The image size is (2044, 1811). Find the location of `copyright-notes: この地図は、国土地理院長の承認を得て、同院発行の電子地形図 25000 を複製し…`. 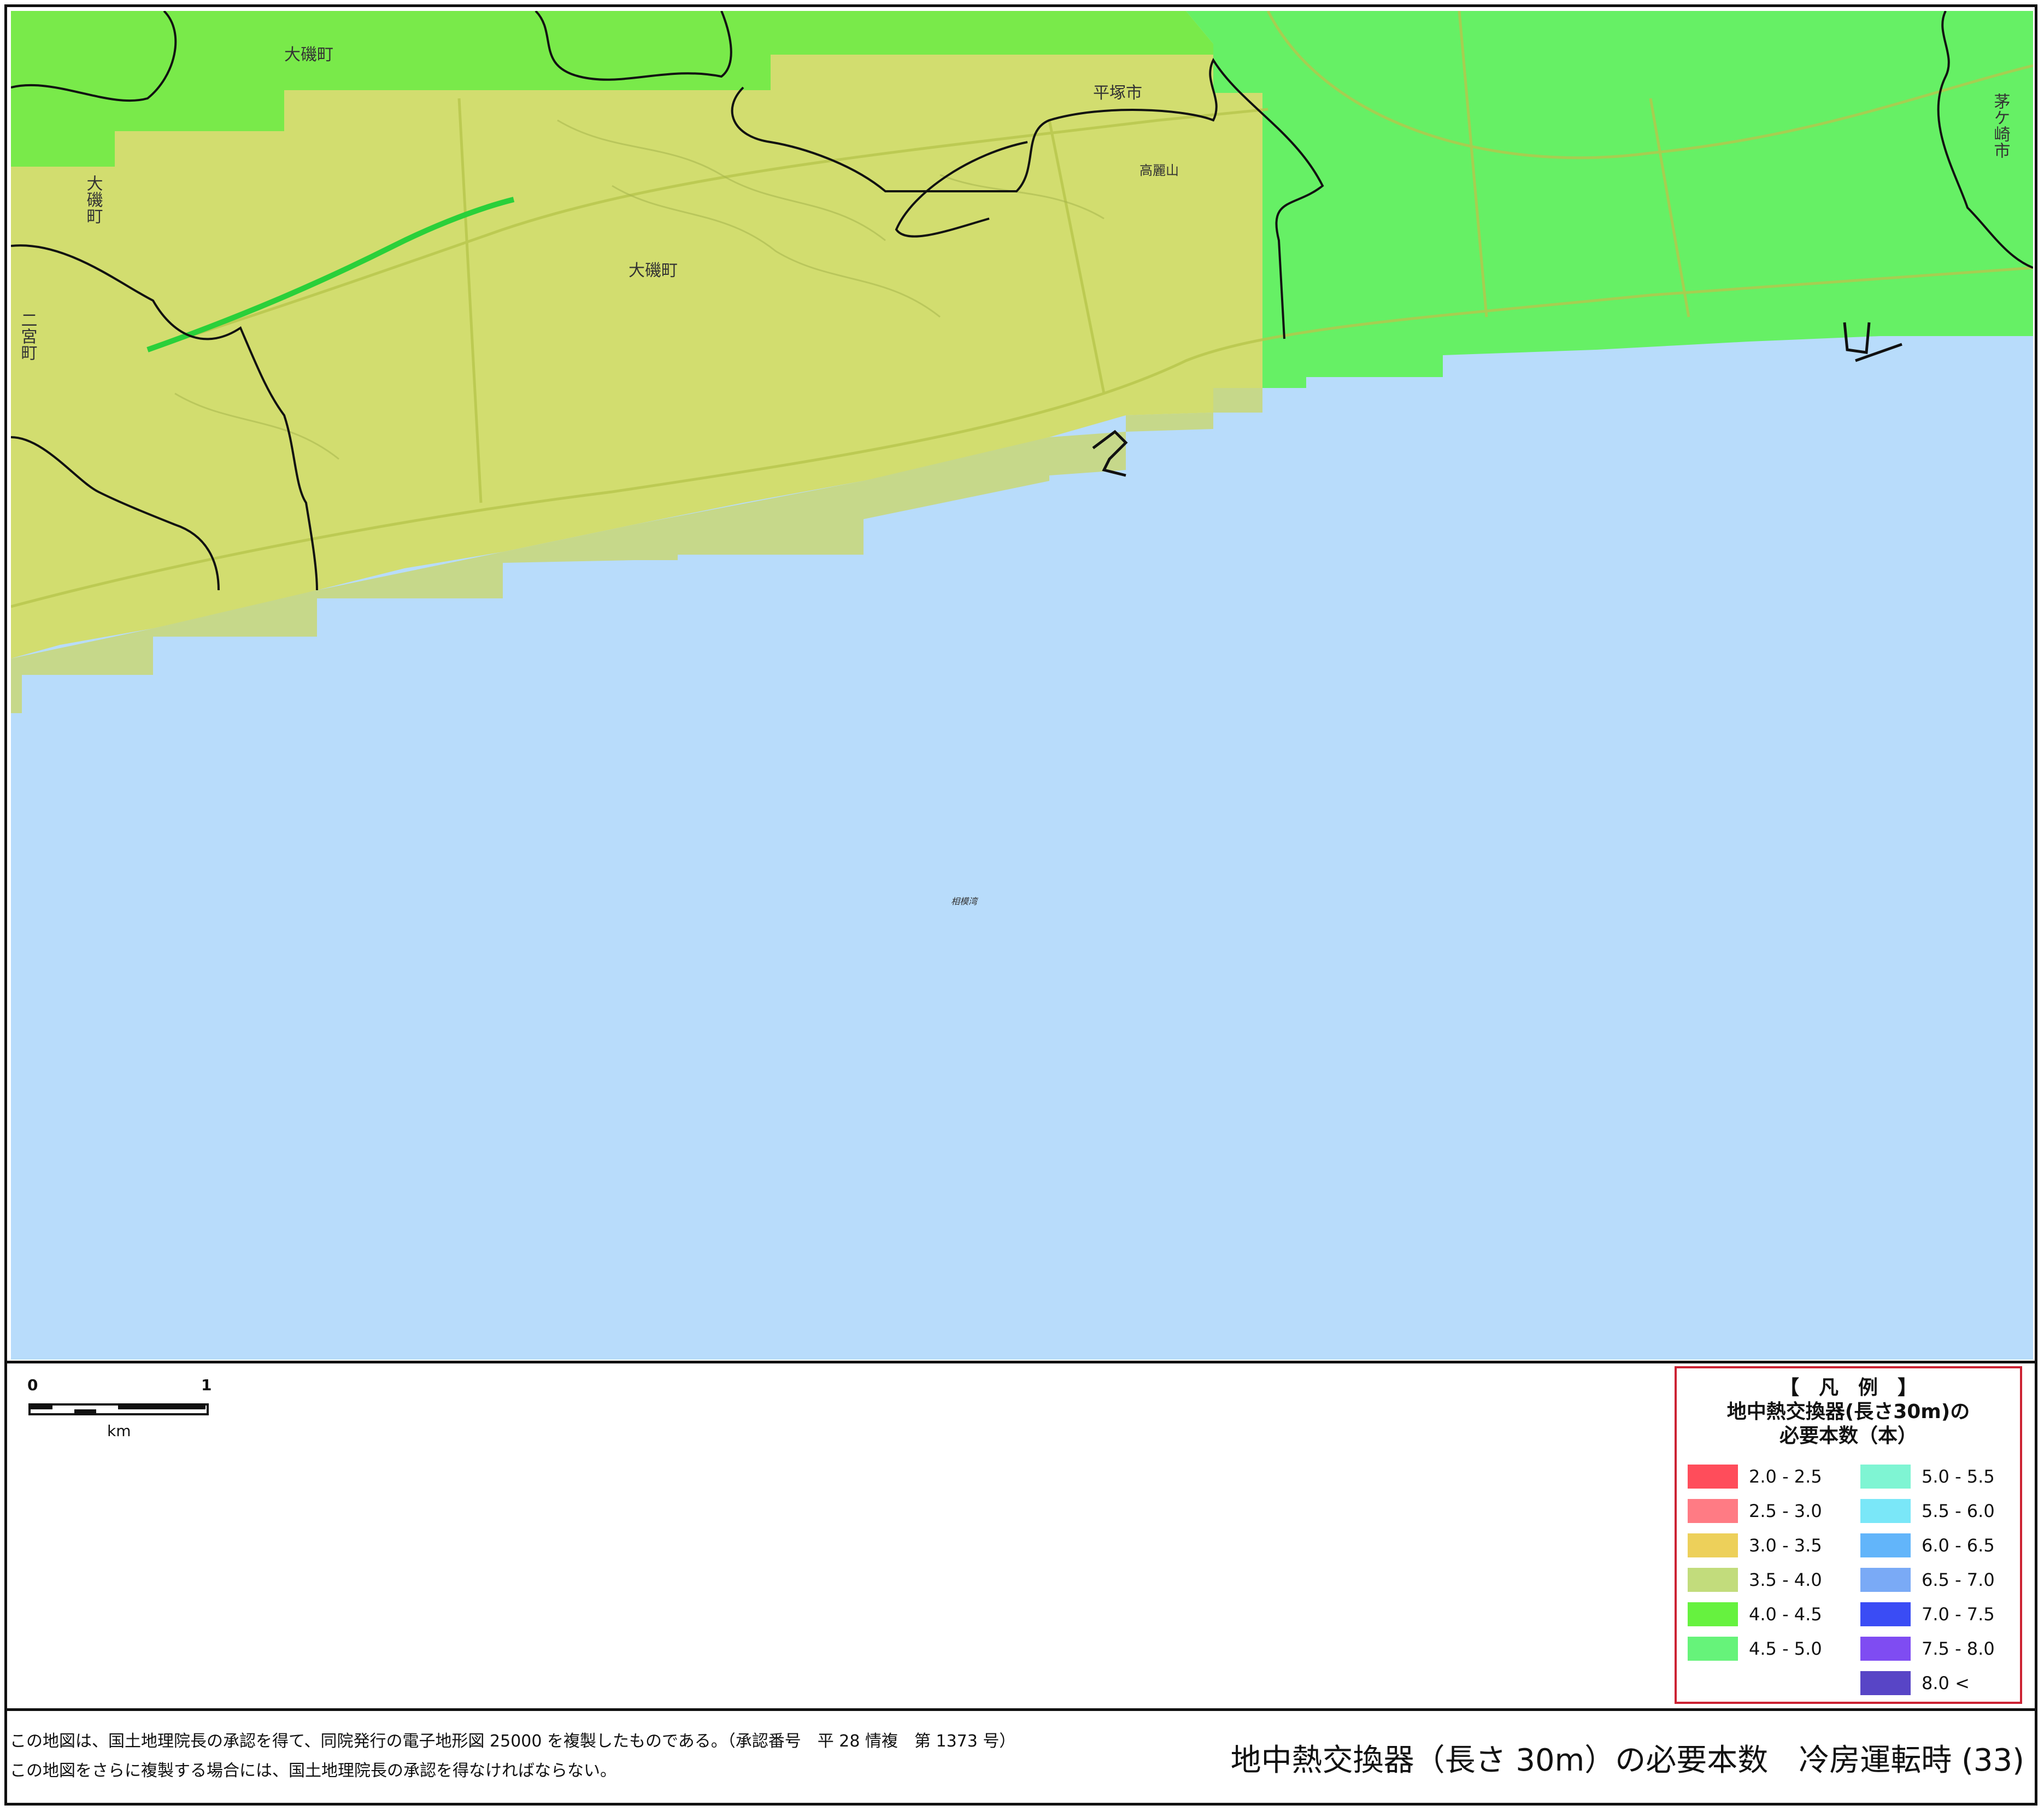

copyright-notes: この地図は、国土地理院長の承認を得て、同院発行の電子地形図 25000 を複製し… is located at coordinates (512, 1756).